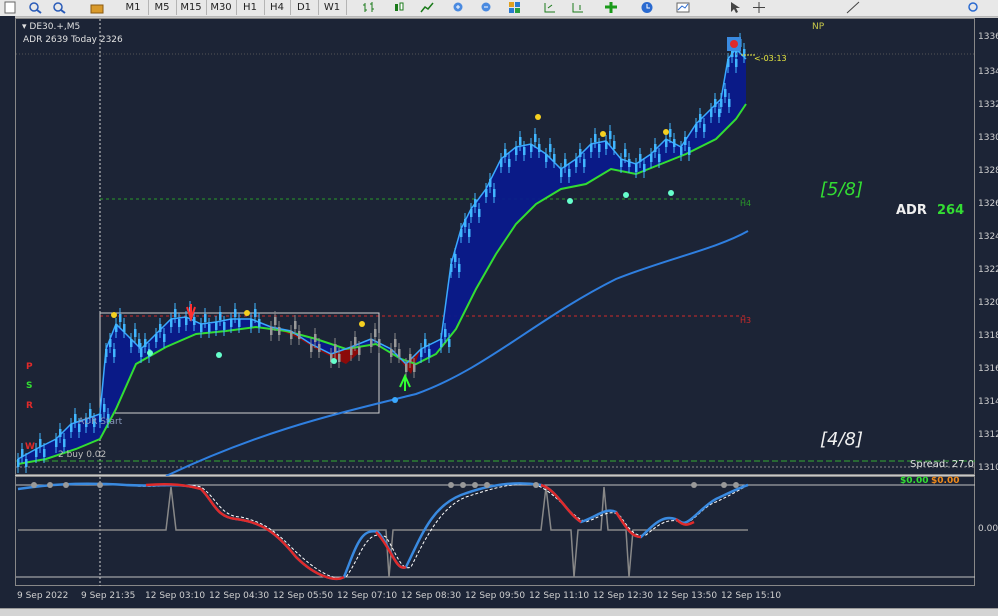  What do you see at coordinates (683, 7) in the screenshot?
I see `templates-dropdown-icon` at bounding box center [683, 7].